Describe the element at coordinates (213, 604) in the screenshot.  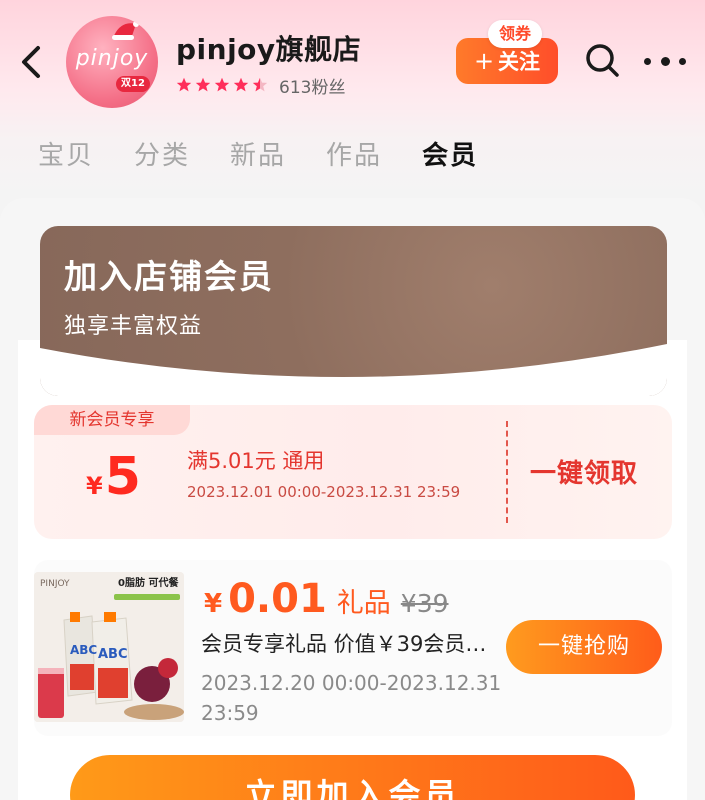
I see `price-currency: ¥` at that location.